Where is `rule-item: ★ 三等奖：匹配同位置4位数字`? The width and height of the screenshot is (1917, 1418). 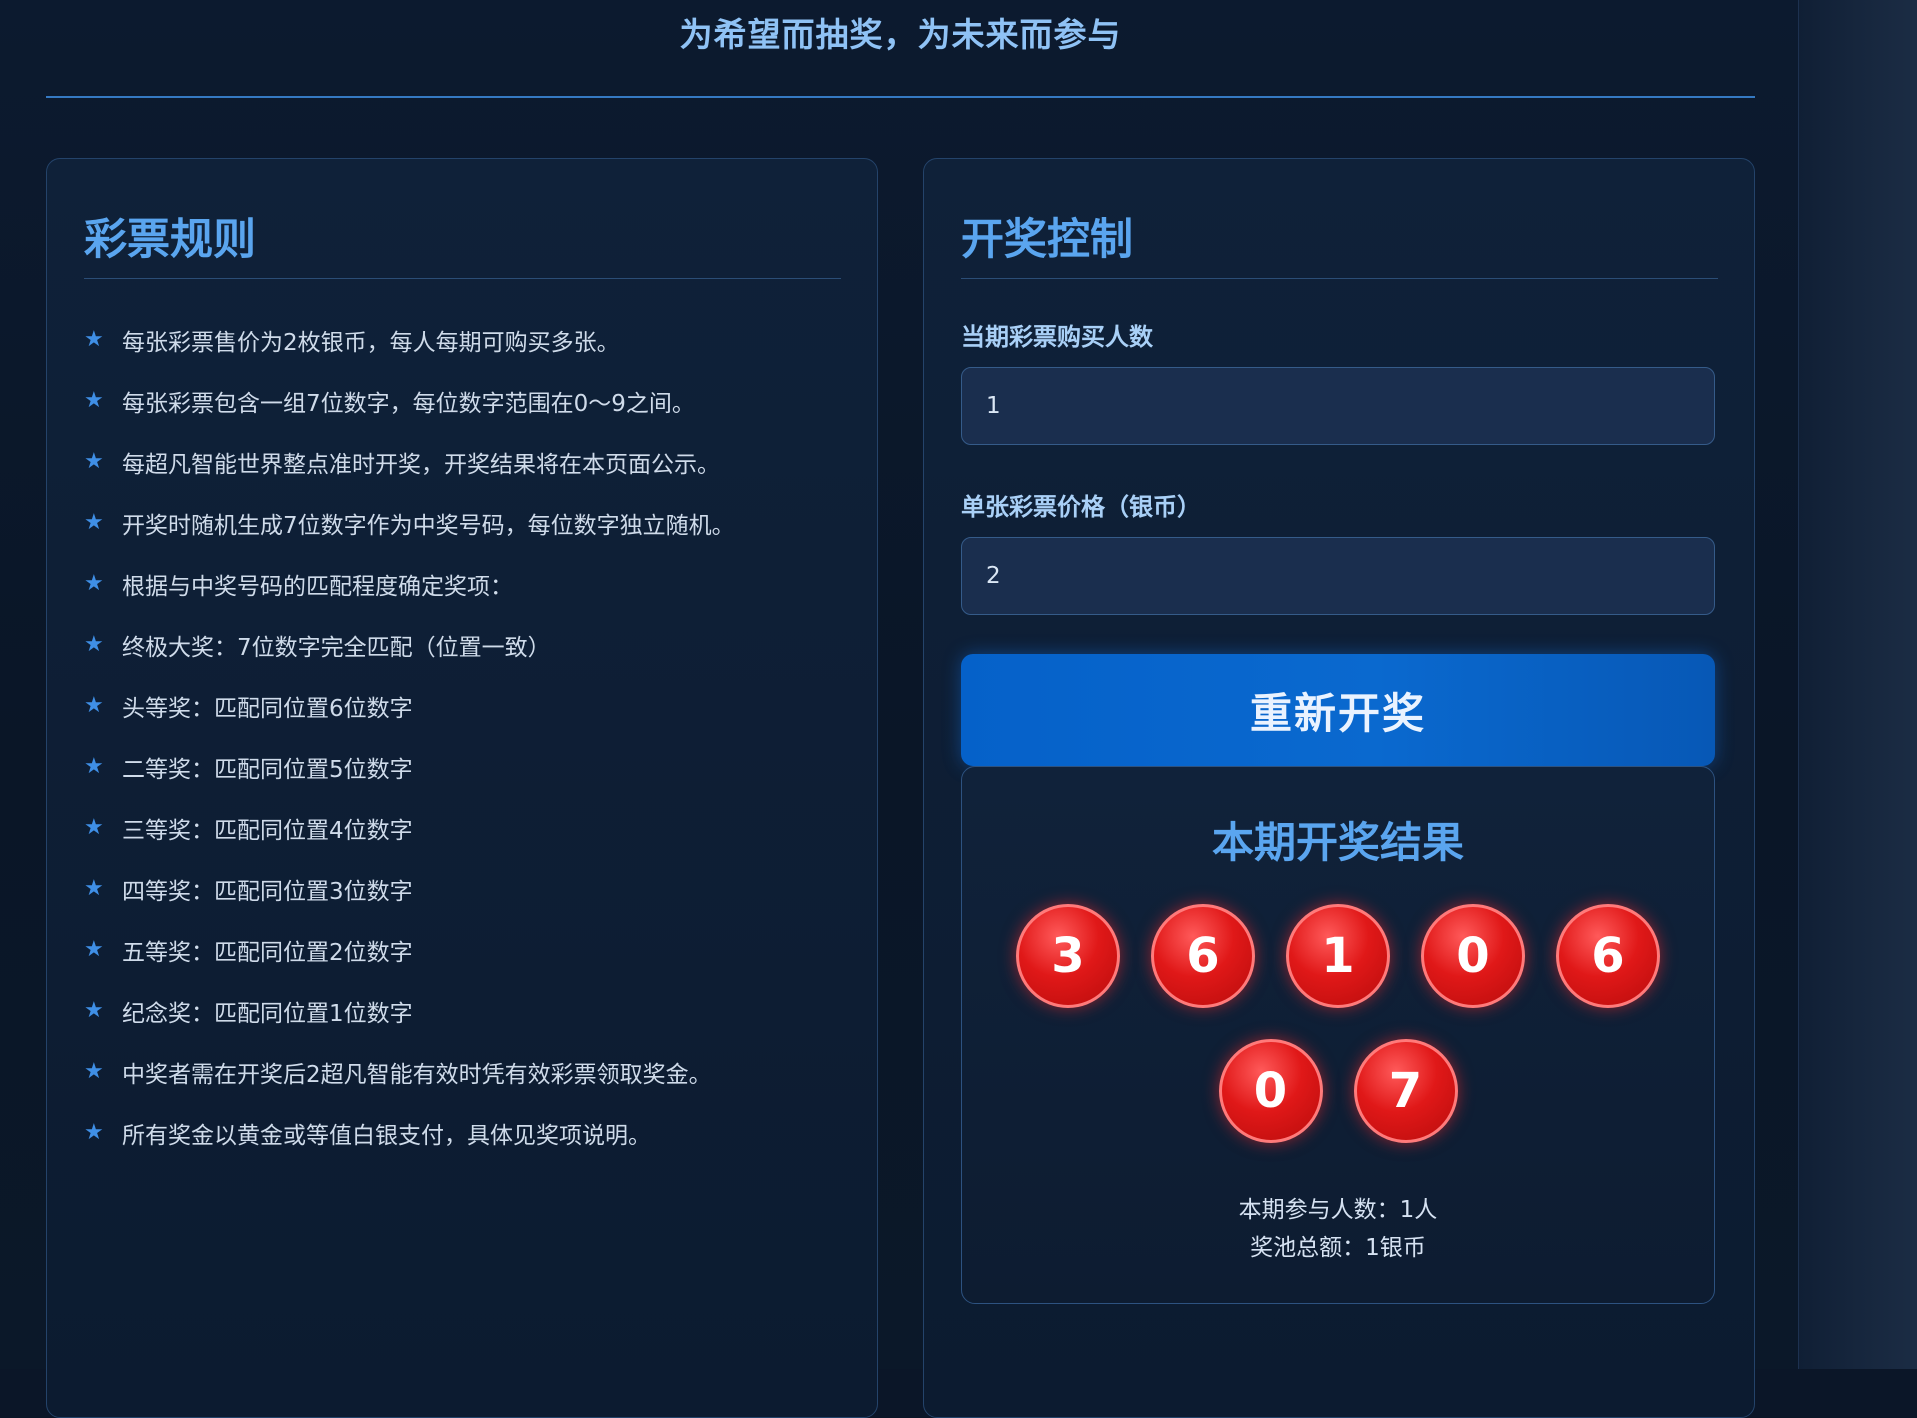 rule-item: ★ 三等奖：匹配同位置4位数字 is located at coordinates (462, 827).